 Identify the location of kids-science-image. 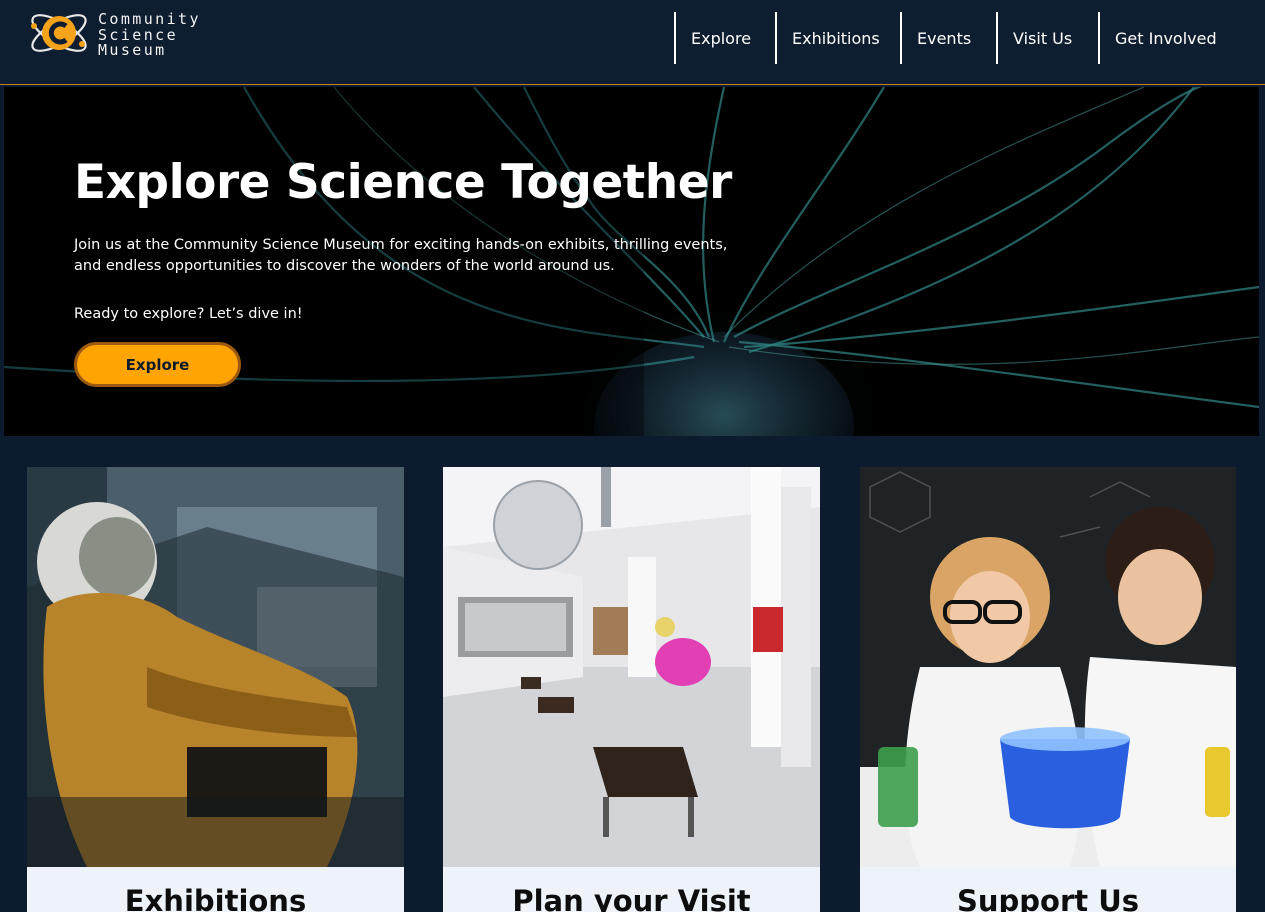
(1048, 667).